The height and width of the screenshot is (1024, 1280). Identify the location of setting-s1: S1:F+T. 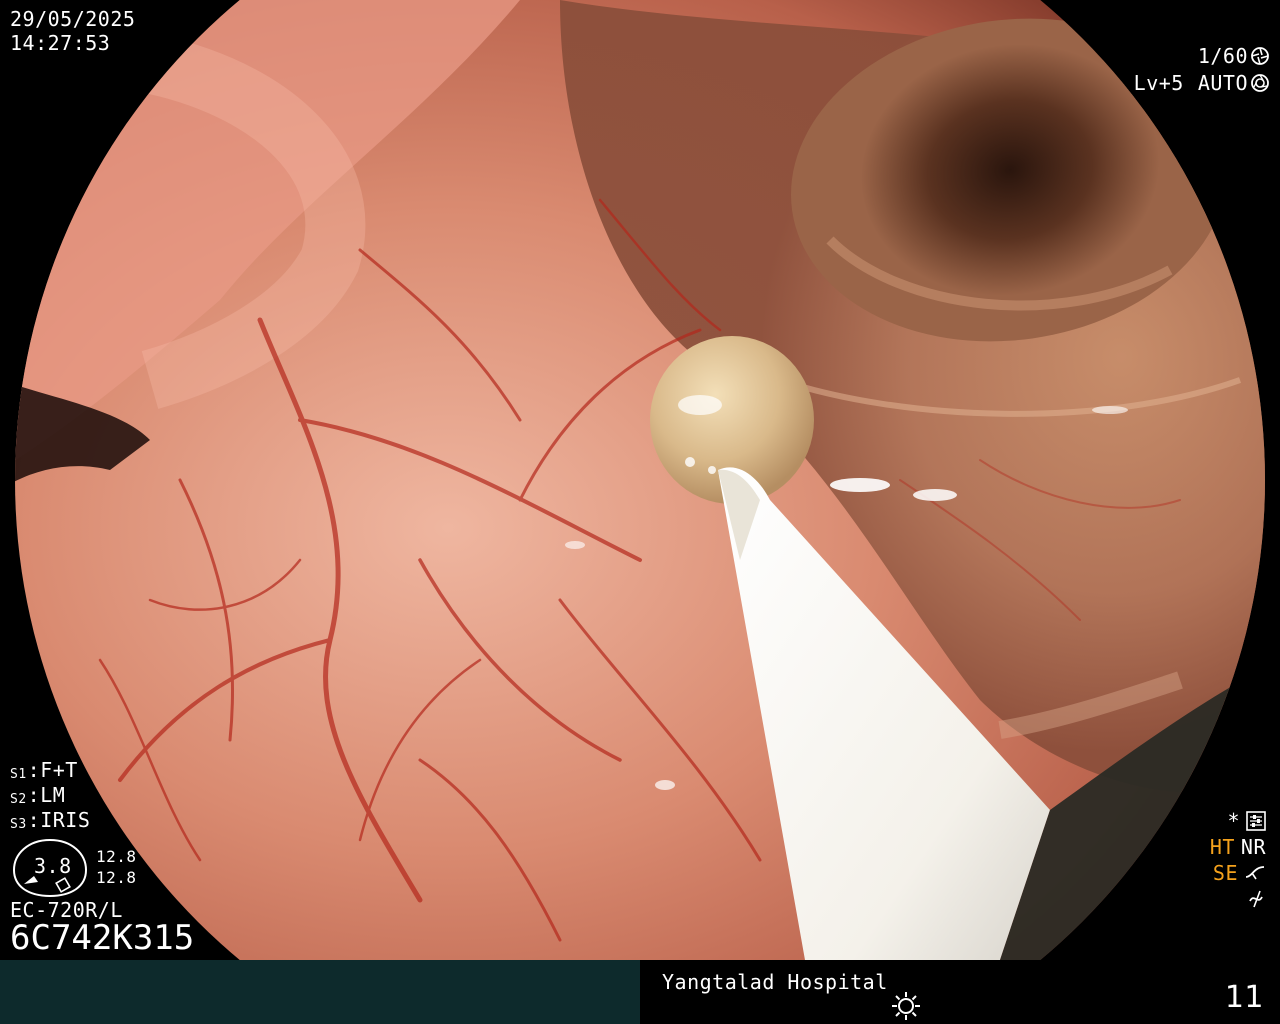
(50, 770).